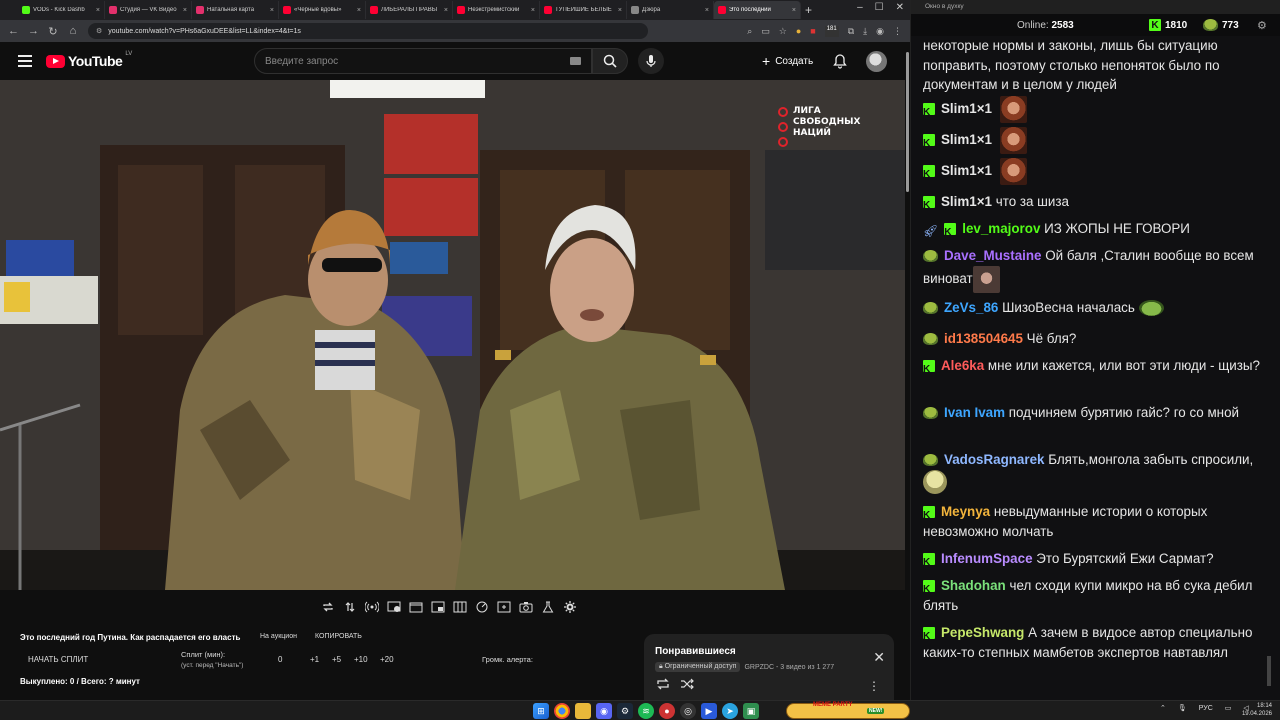 This screenshot has width=1280, height=720. Describe the element at coordinates (570, 607) in the screenshot. I see `gear-icon` at that location.